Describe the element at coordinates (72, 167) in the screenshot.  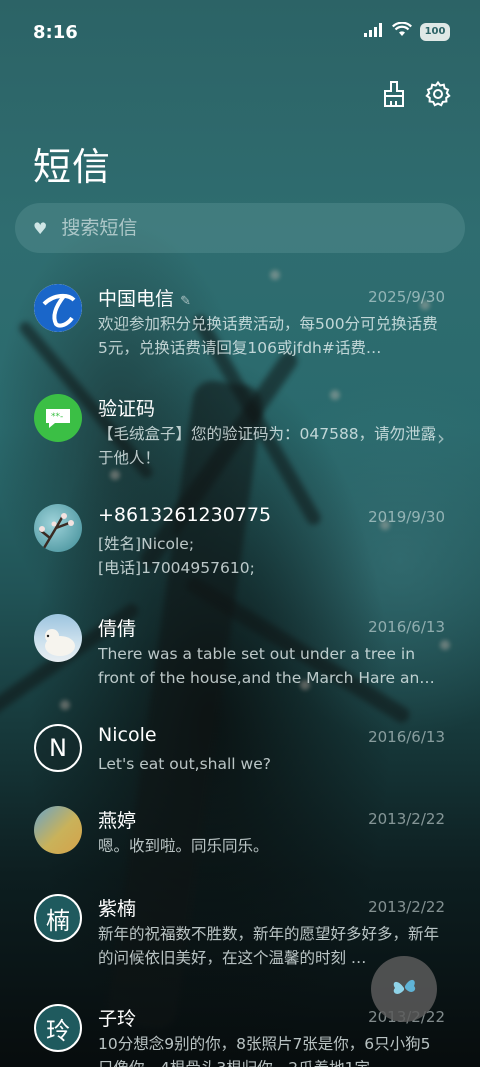
I see `page-title: 短信` at that location.